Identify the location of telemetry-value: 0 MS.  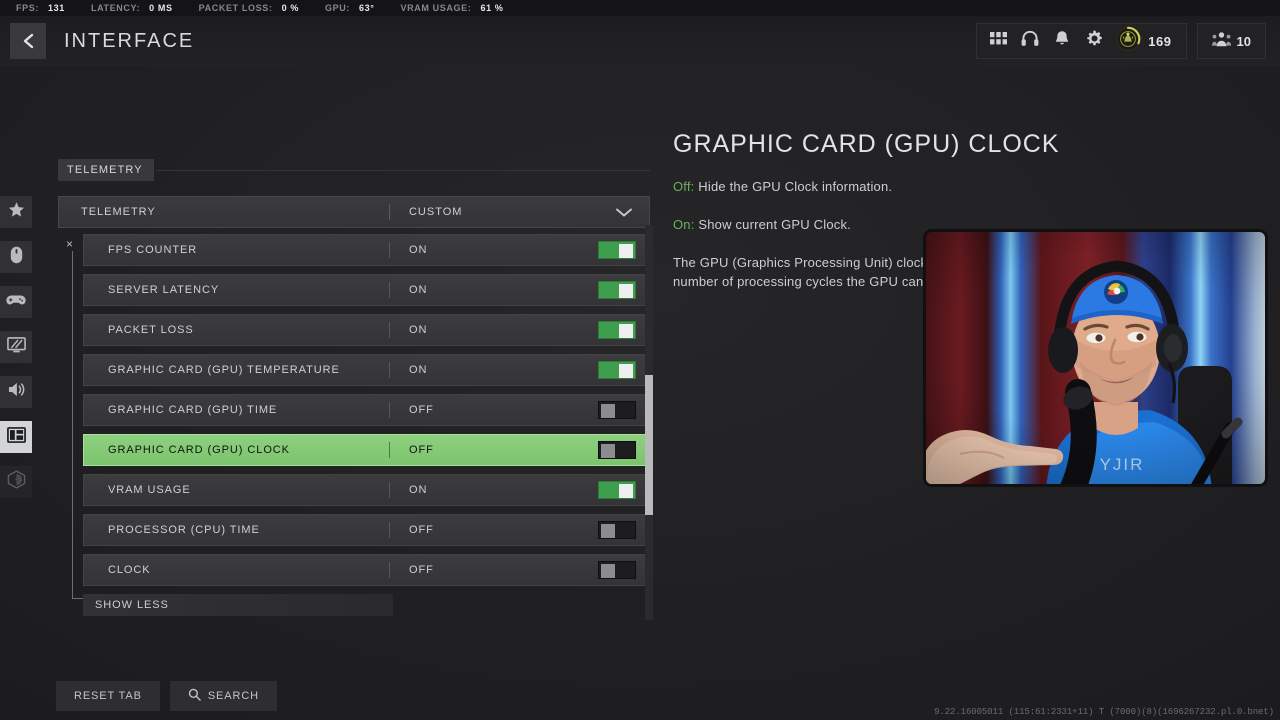
(161, 8).